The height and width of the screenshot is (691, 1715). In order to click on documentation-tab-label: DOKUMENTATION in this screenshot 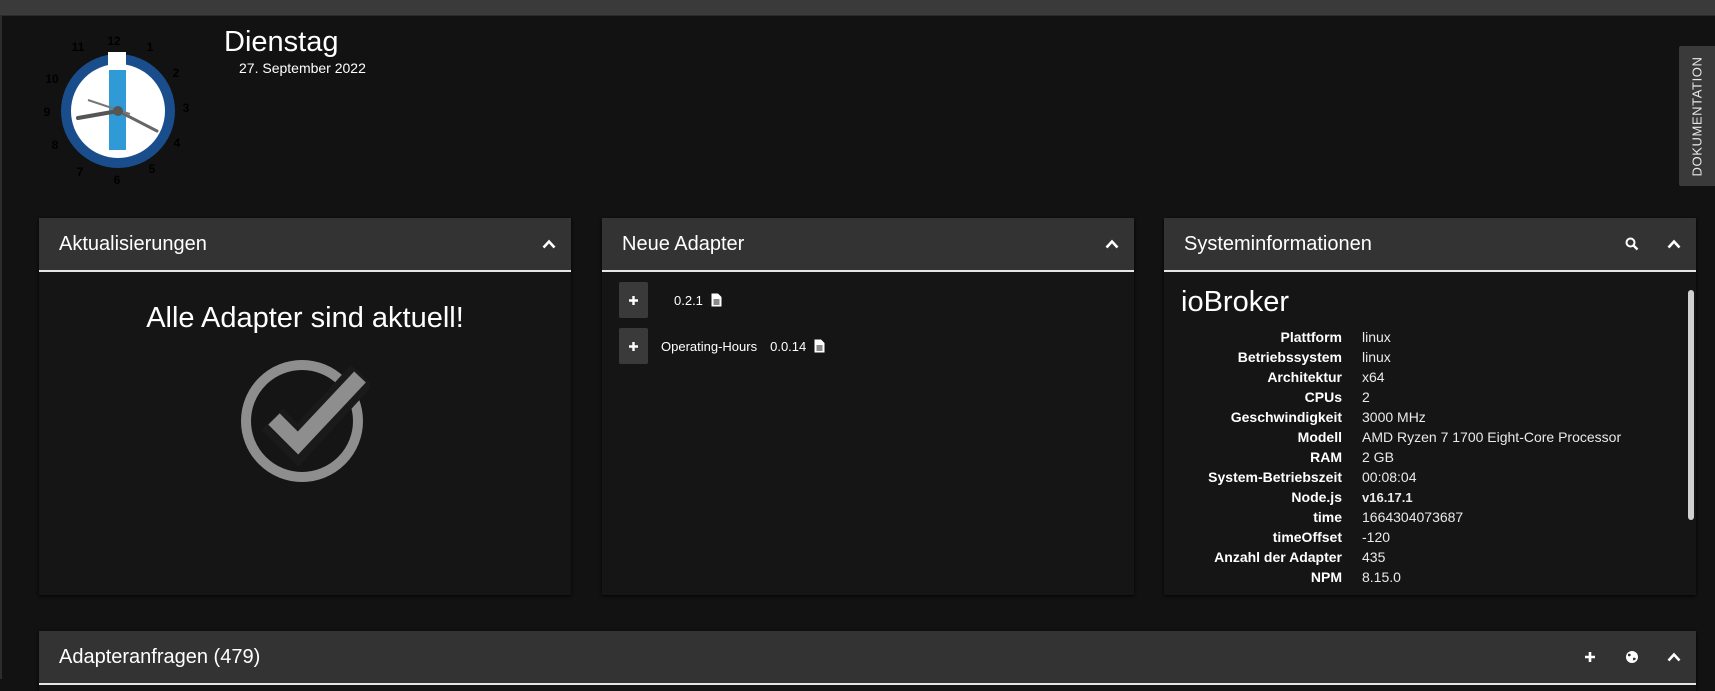, I will do `click(1697, 116)`.